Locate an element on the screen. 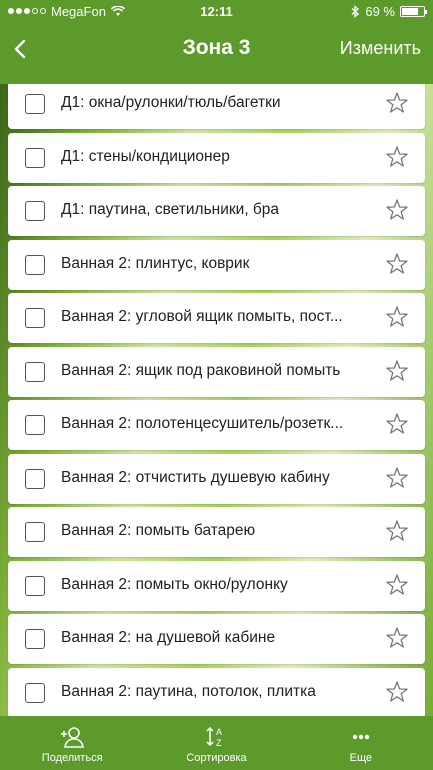 The height and width of the screenshot is (770, 433). task-row: Д1: стены/кондиционер is located at coordinates (216, 157).